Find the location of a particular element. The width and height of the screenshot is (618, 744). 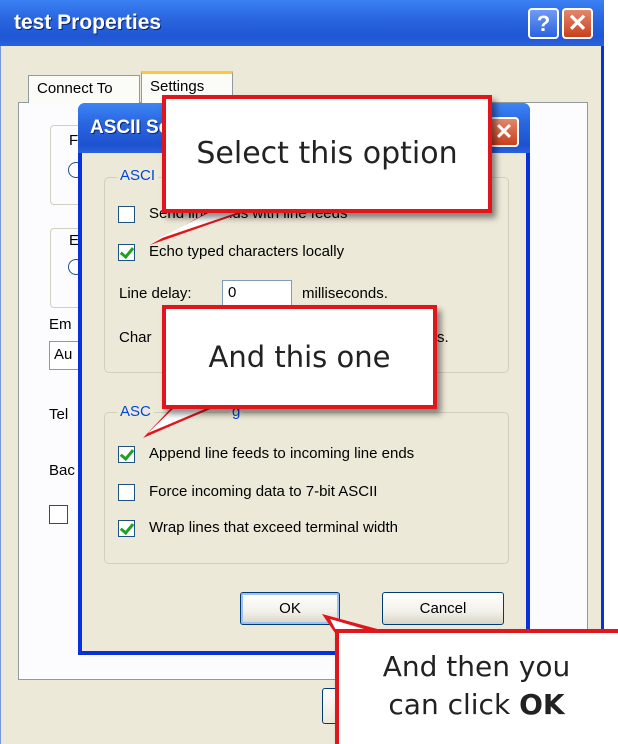

callout-and-this-one-text: And this one is located at coordinates (299, 357).